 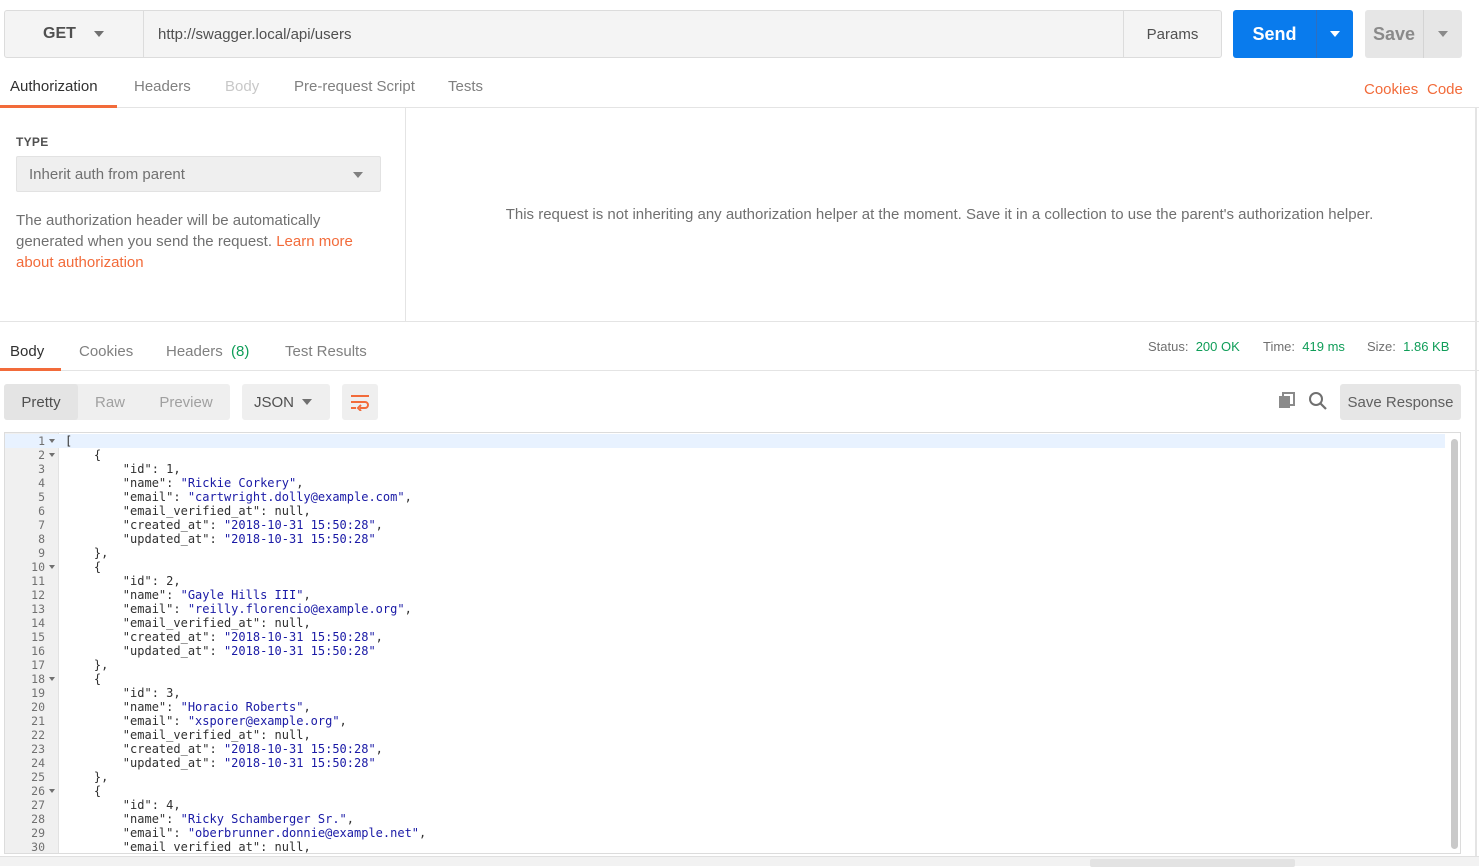 I want to click on line-number: 18, so click(x=38, y=679).